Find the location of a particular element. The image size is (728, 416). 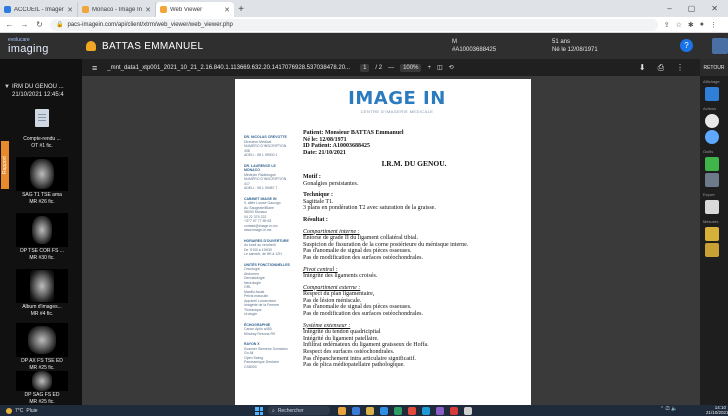

series-thumbnail: Compte-rendu ... OT #1 fic. is located at coordinates (42, 125).